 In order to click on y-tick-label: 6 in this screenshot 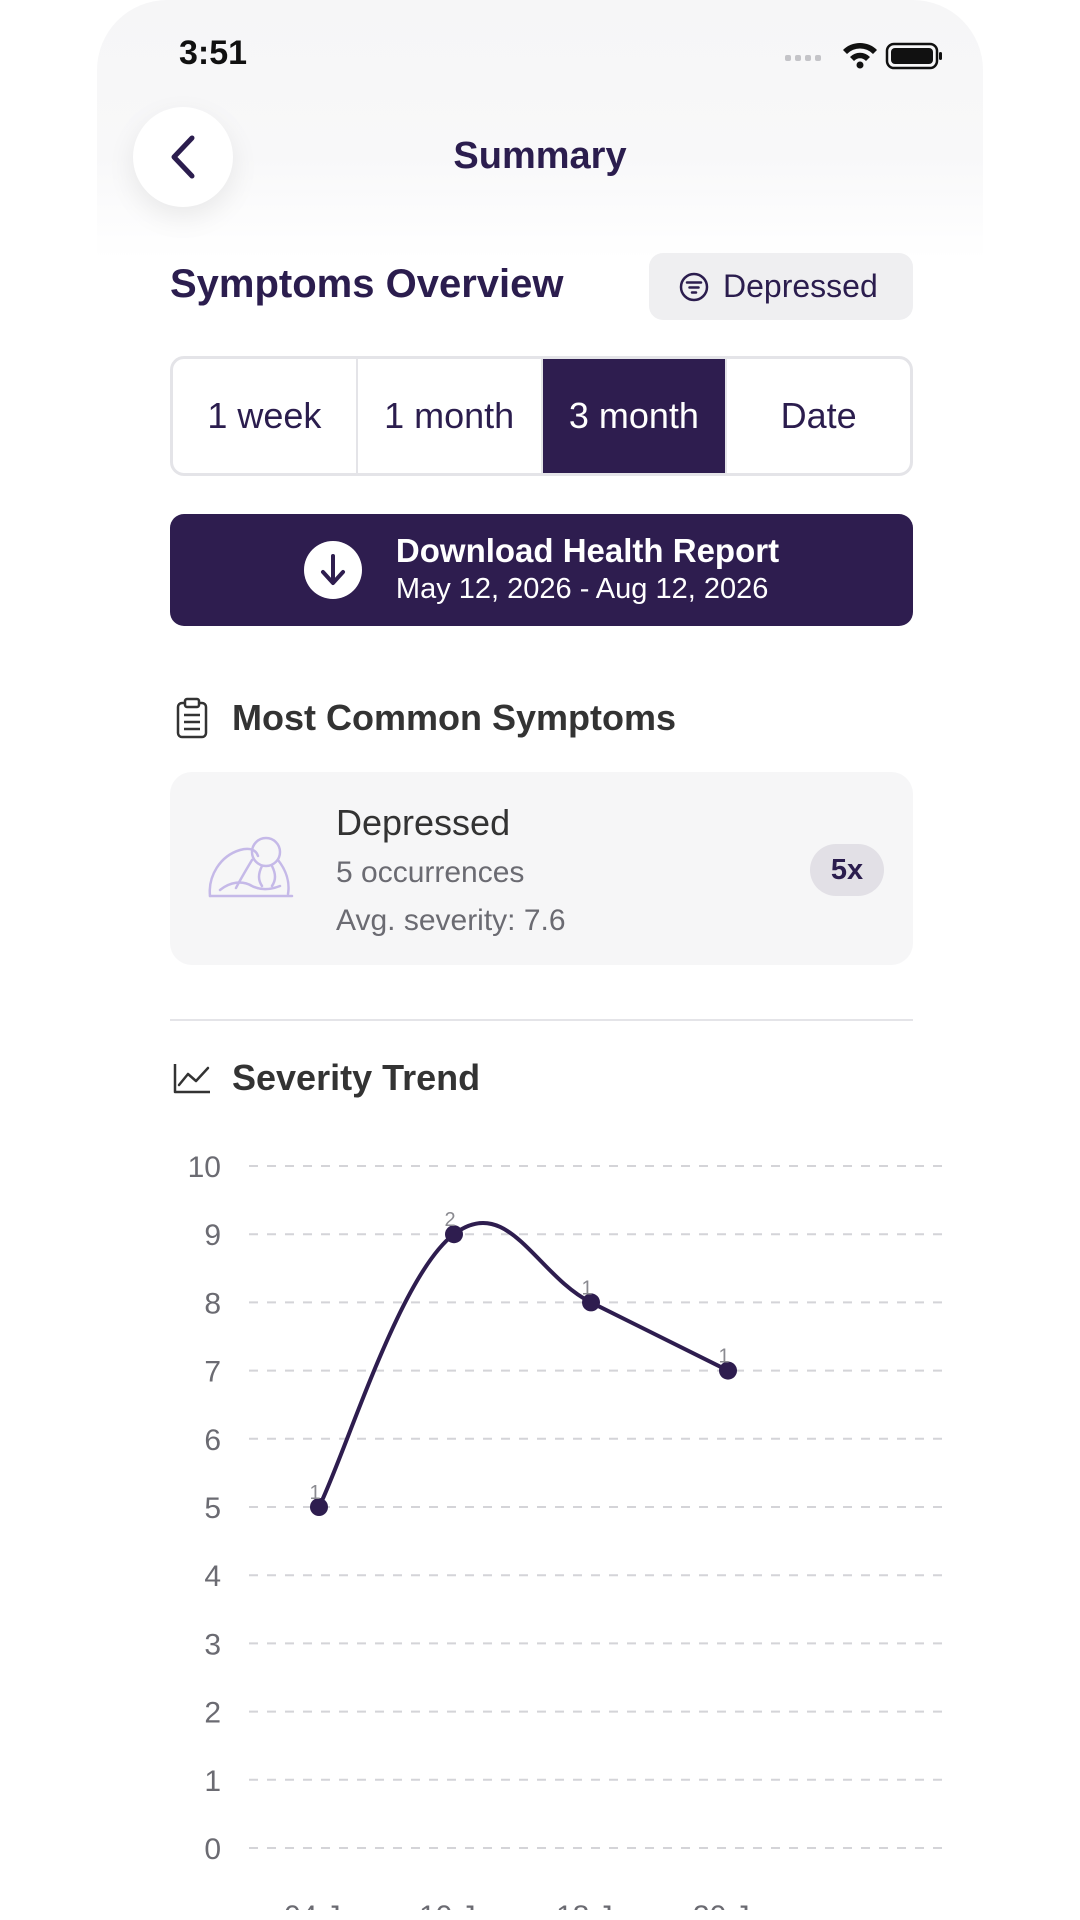, I will do `click(212, 1440)`.